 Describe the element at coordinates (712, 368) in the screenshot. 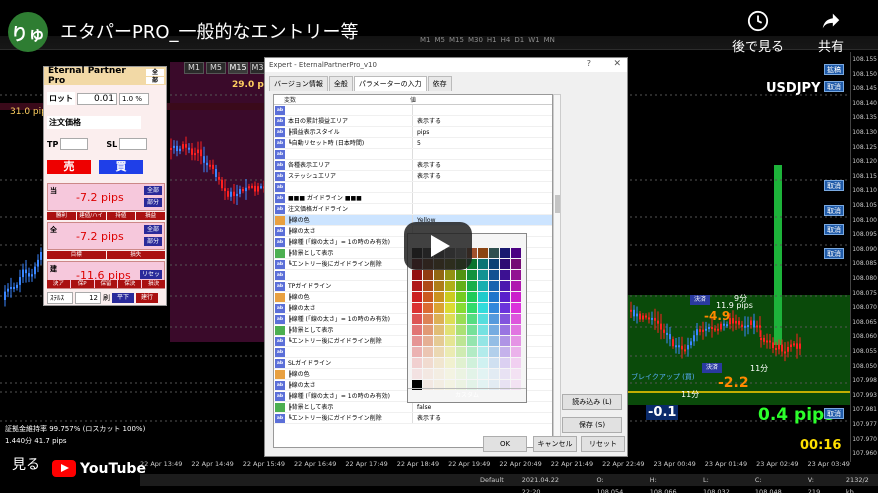

I see `close-button-2: 決済` at that location.